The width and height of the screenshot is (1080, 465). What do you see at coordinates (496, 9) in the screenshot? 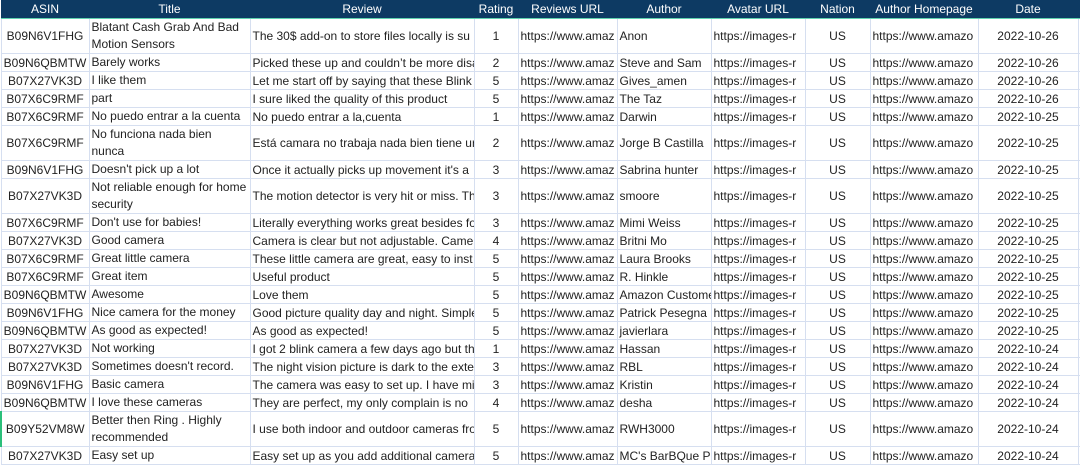
I see `column-header-rating: Rating` at bounding box center [496, 9].